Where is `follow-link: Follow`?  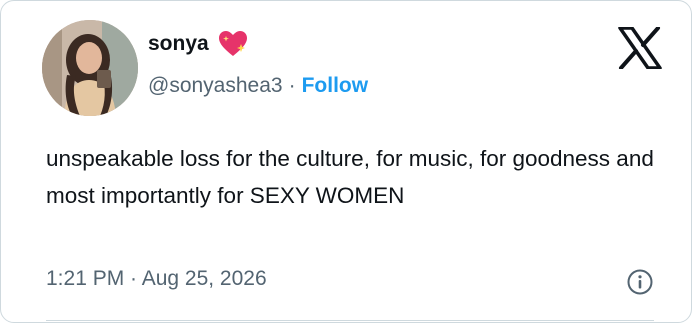
follow-link: Follow is located at coordinates (335, 86).